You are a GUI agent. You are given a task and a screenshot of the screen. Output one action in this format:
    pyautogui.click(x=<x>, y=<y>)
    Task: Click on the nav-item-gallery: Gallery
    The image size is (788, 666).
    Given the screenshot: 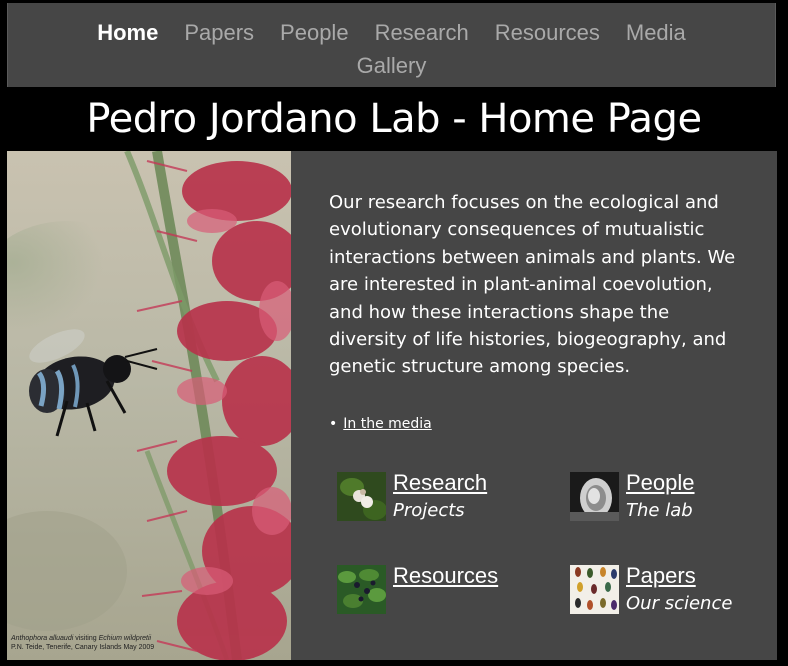 What is the action you would take?
    pyautogui.click(x=392, y=65)
    